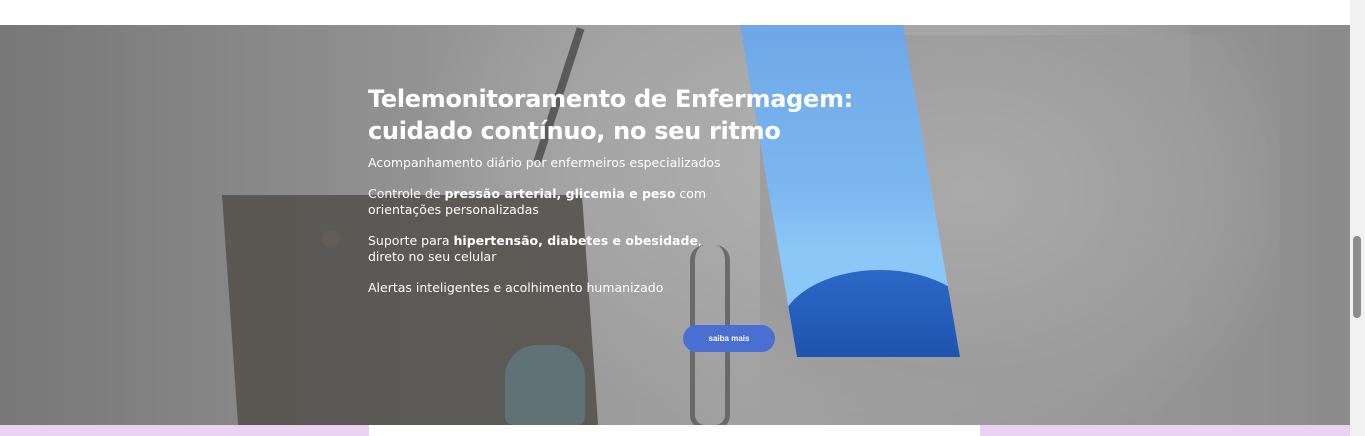  I want to click on saiba-mais-button: saiba mais, so click(729, 338).